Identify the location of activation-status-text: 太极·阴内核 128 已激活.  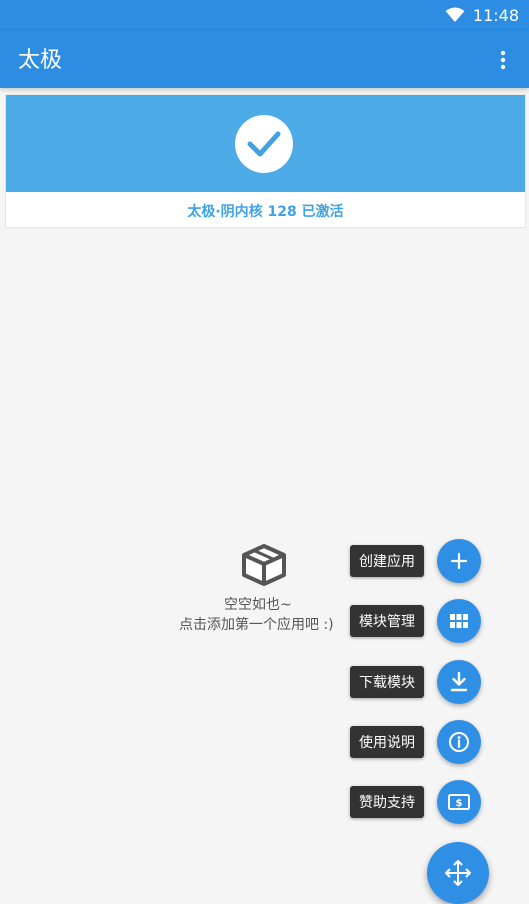
(265, 212).